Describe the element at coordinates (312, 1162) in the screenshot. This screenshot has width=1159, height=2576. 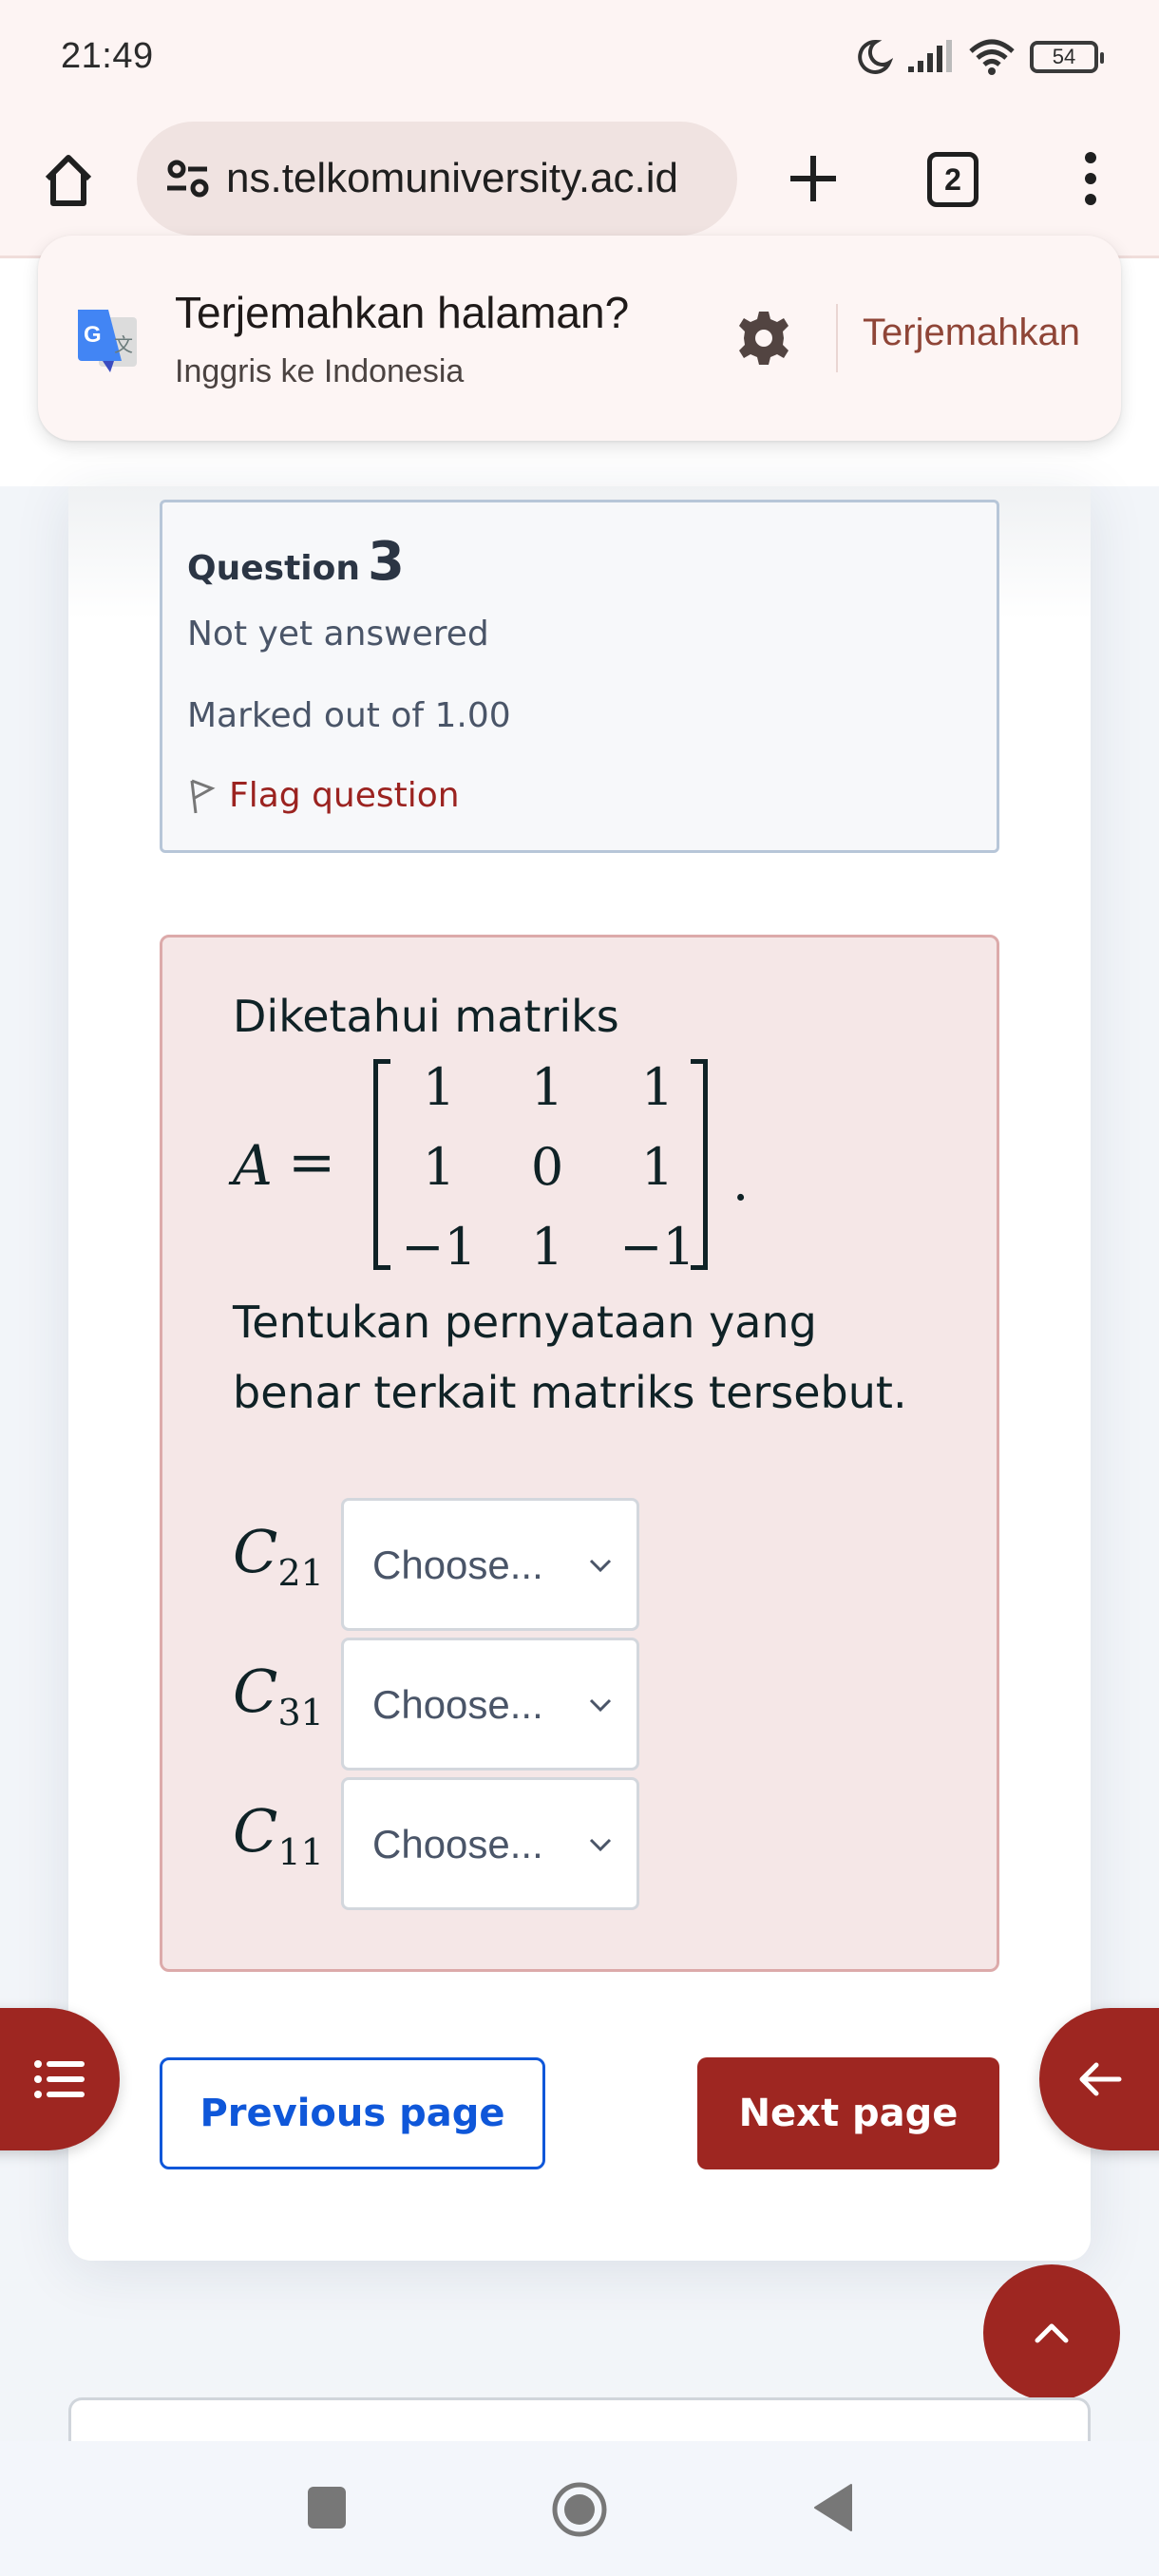
I see `equals-sign: =` at that location.